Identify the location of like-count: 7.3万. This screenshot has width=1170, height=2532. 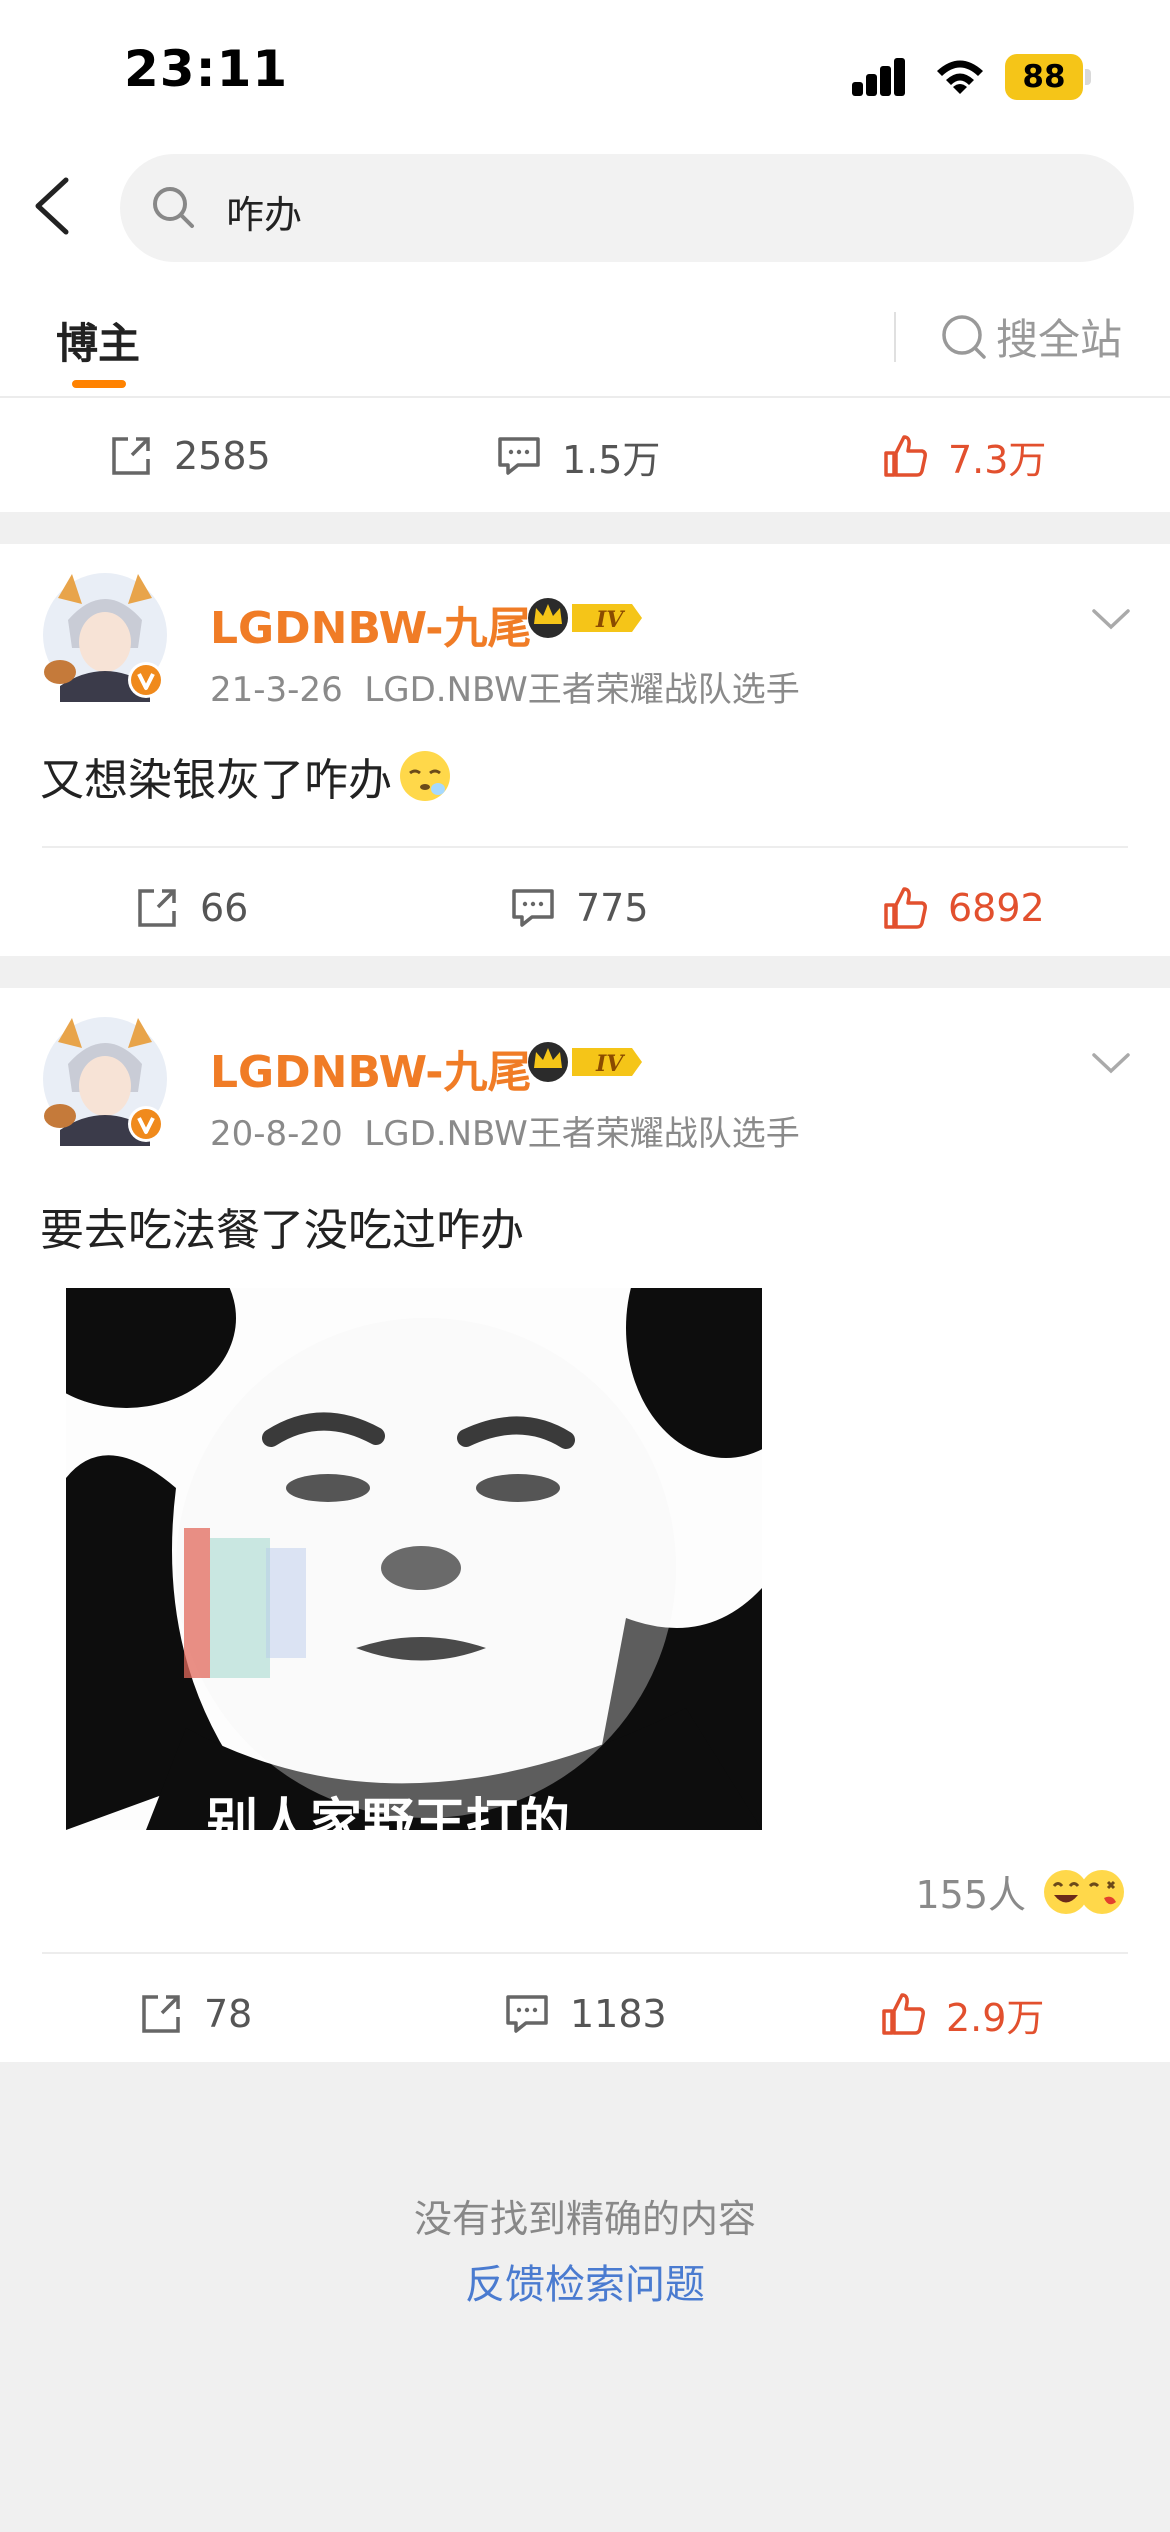
(997, 459).